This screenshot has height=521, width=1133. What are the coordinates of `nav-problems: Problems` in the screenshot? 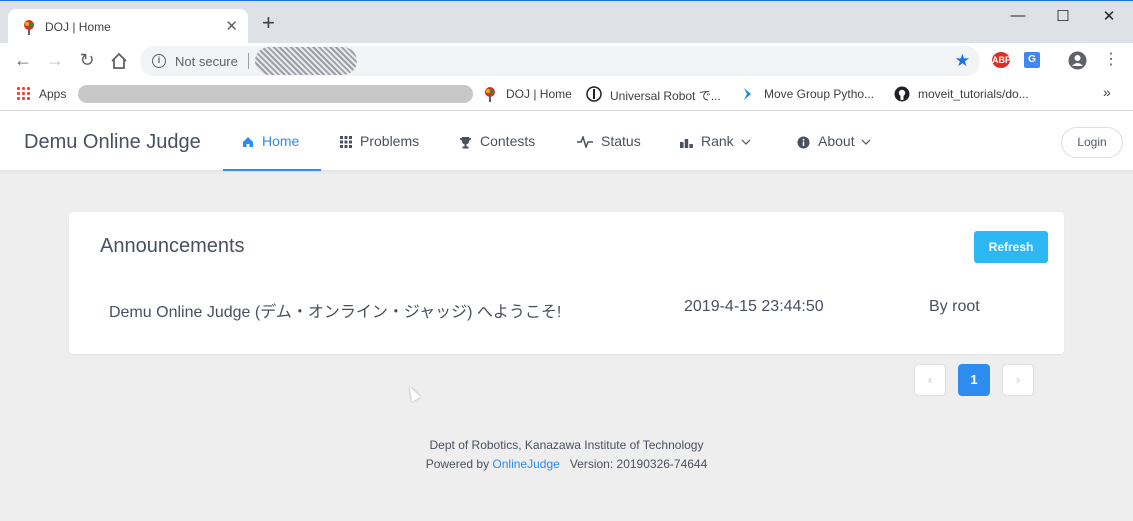 It's located at (379, 141).